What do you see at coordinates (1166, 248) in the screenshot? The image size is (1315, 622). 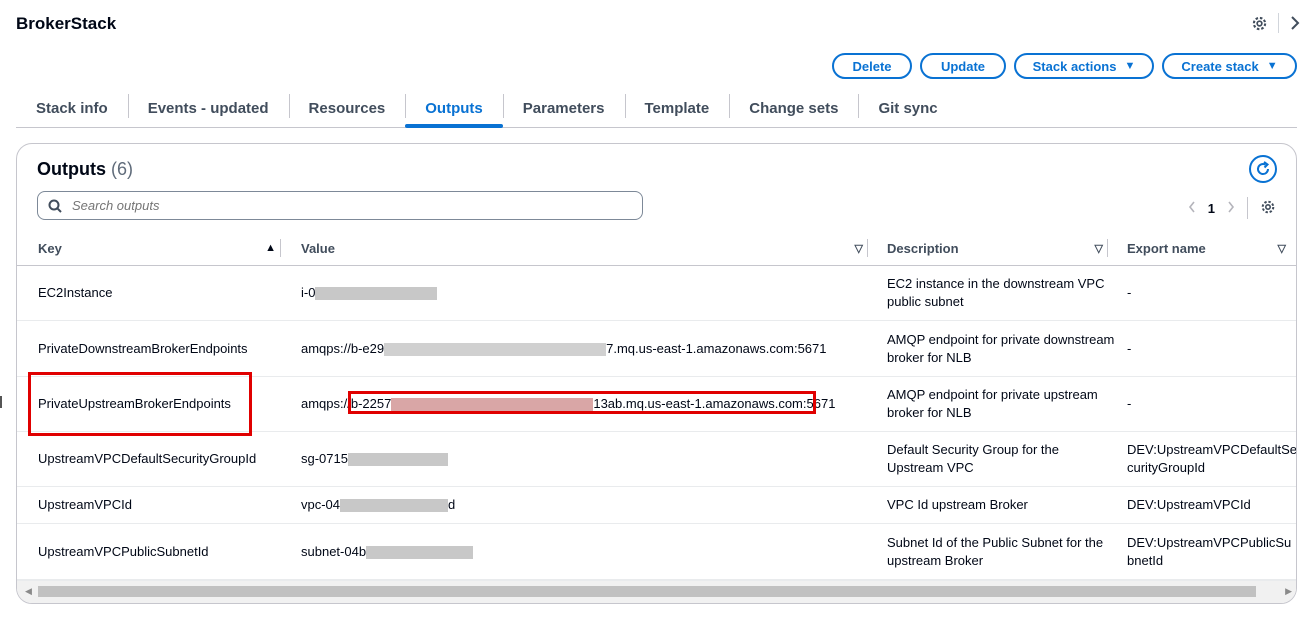 I see `column-export-label: Export name` at bounding box center [1166, 248].